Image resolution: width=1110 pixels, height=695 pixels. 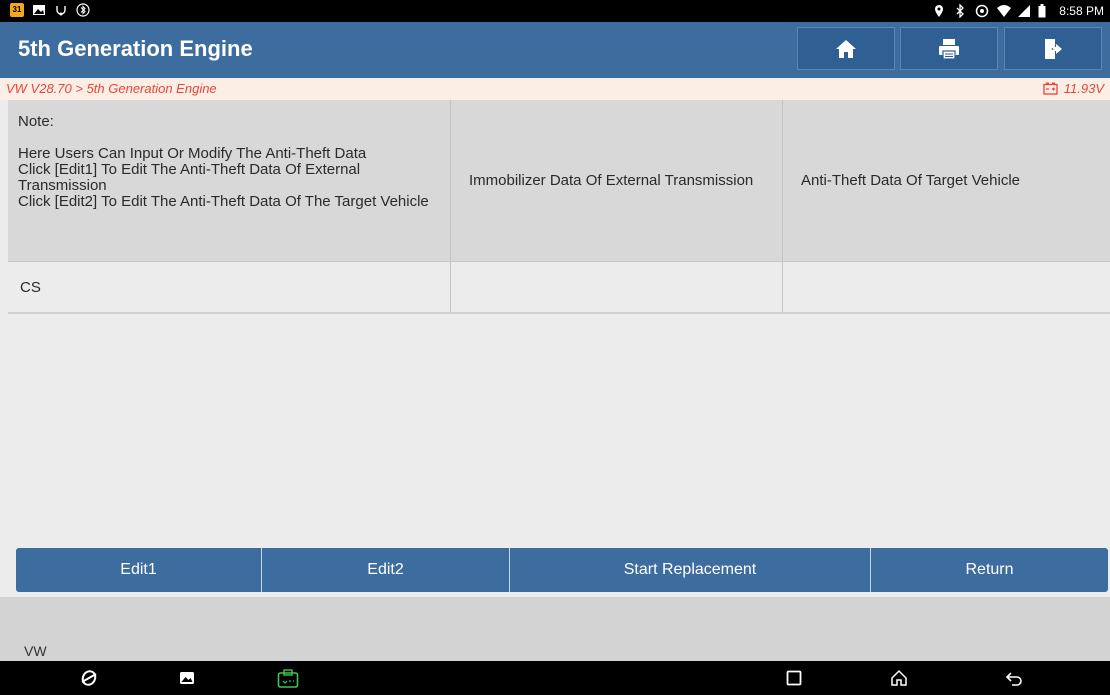 I want to click on breadcrumb: VW V28.70 > 5th Generation Engine 11.93V, so click(x=555, y=89).